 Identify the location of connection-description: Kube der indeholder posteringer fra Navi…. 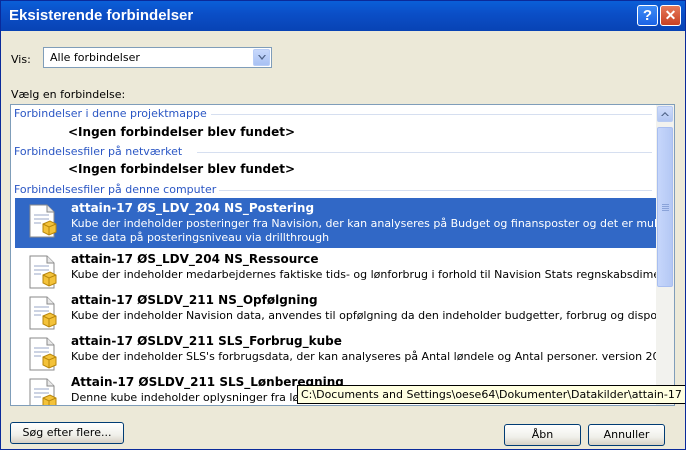
(363, 231).